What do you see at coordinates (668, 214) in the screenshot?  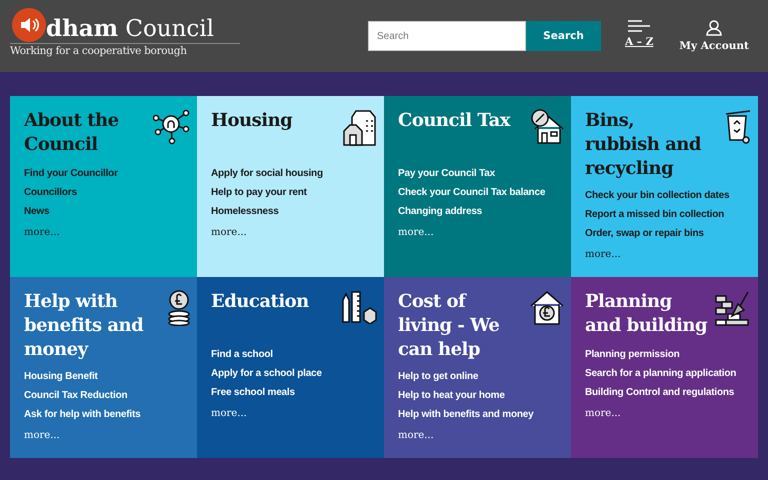 I see `tile-link: Report a missed bin collection` at bounding box center [668, 214].